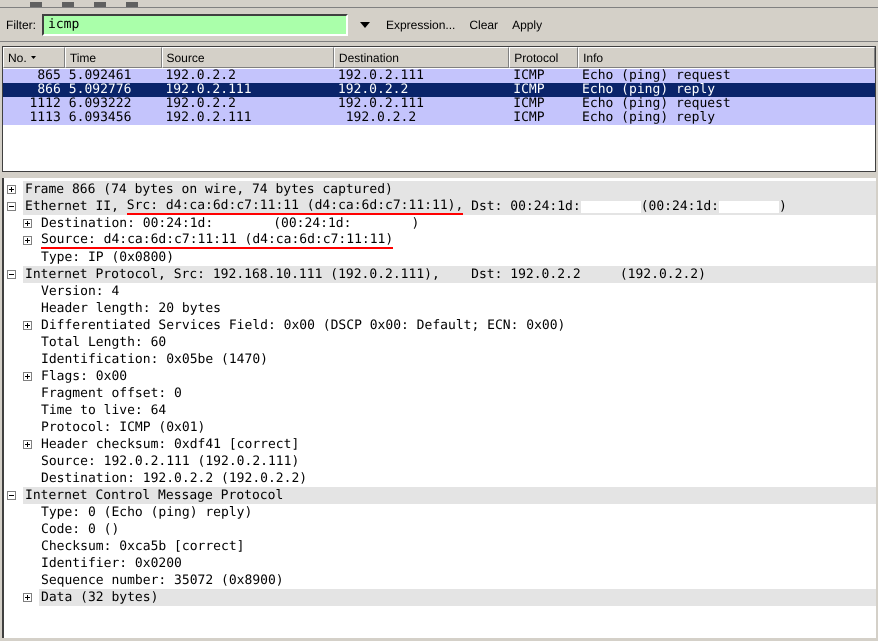 Image resolution: width=878 pixels, height=641 pixels. I want to click on tree-item-text: Source: d4:ca:6d:c7:11:11 (d4:ca:6d:c7:11:11), so click(217, 240).